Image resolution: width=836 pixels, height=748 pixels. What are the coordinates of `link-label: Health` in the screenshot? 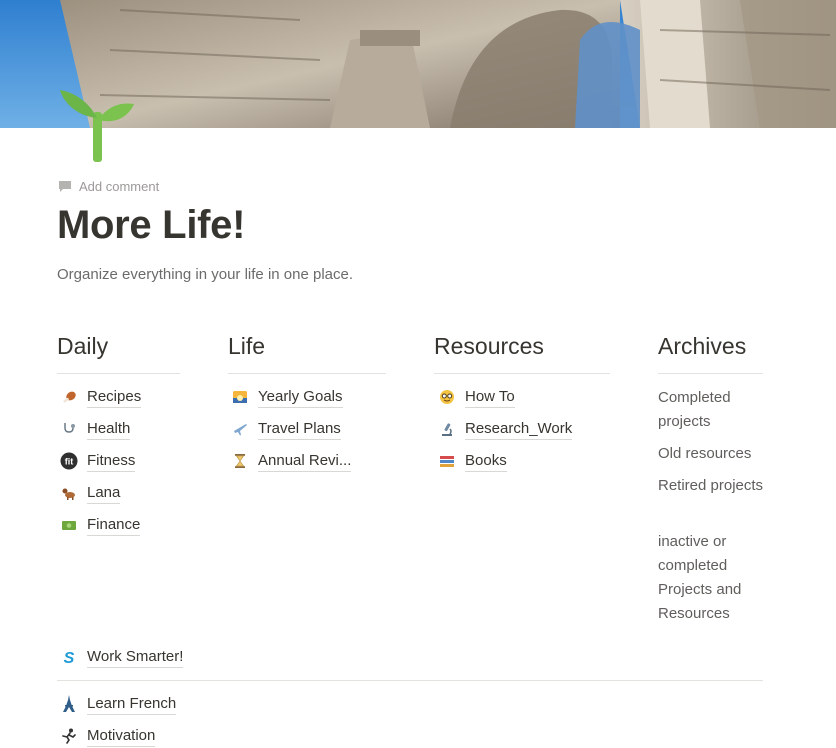 It's located at (109, 429).